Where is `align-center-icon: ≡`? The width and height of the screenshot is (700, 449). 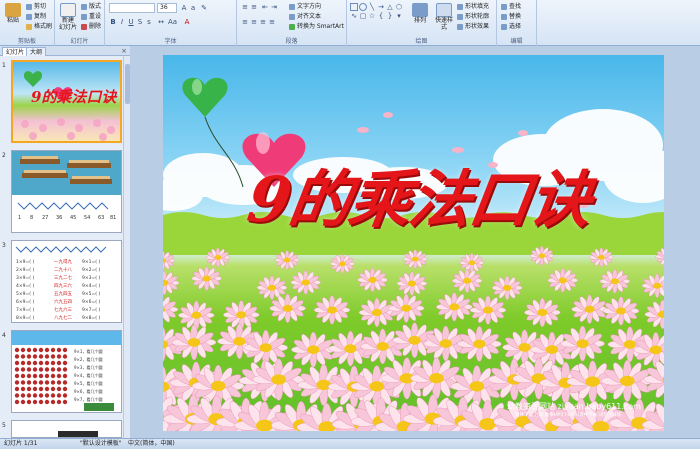 align-center-icon: ≡ is located at coordinates (254, 22).